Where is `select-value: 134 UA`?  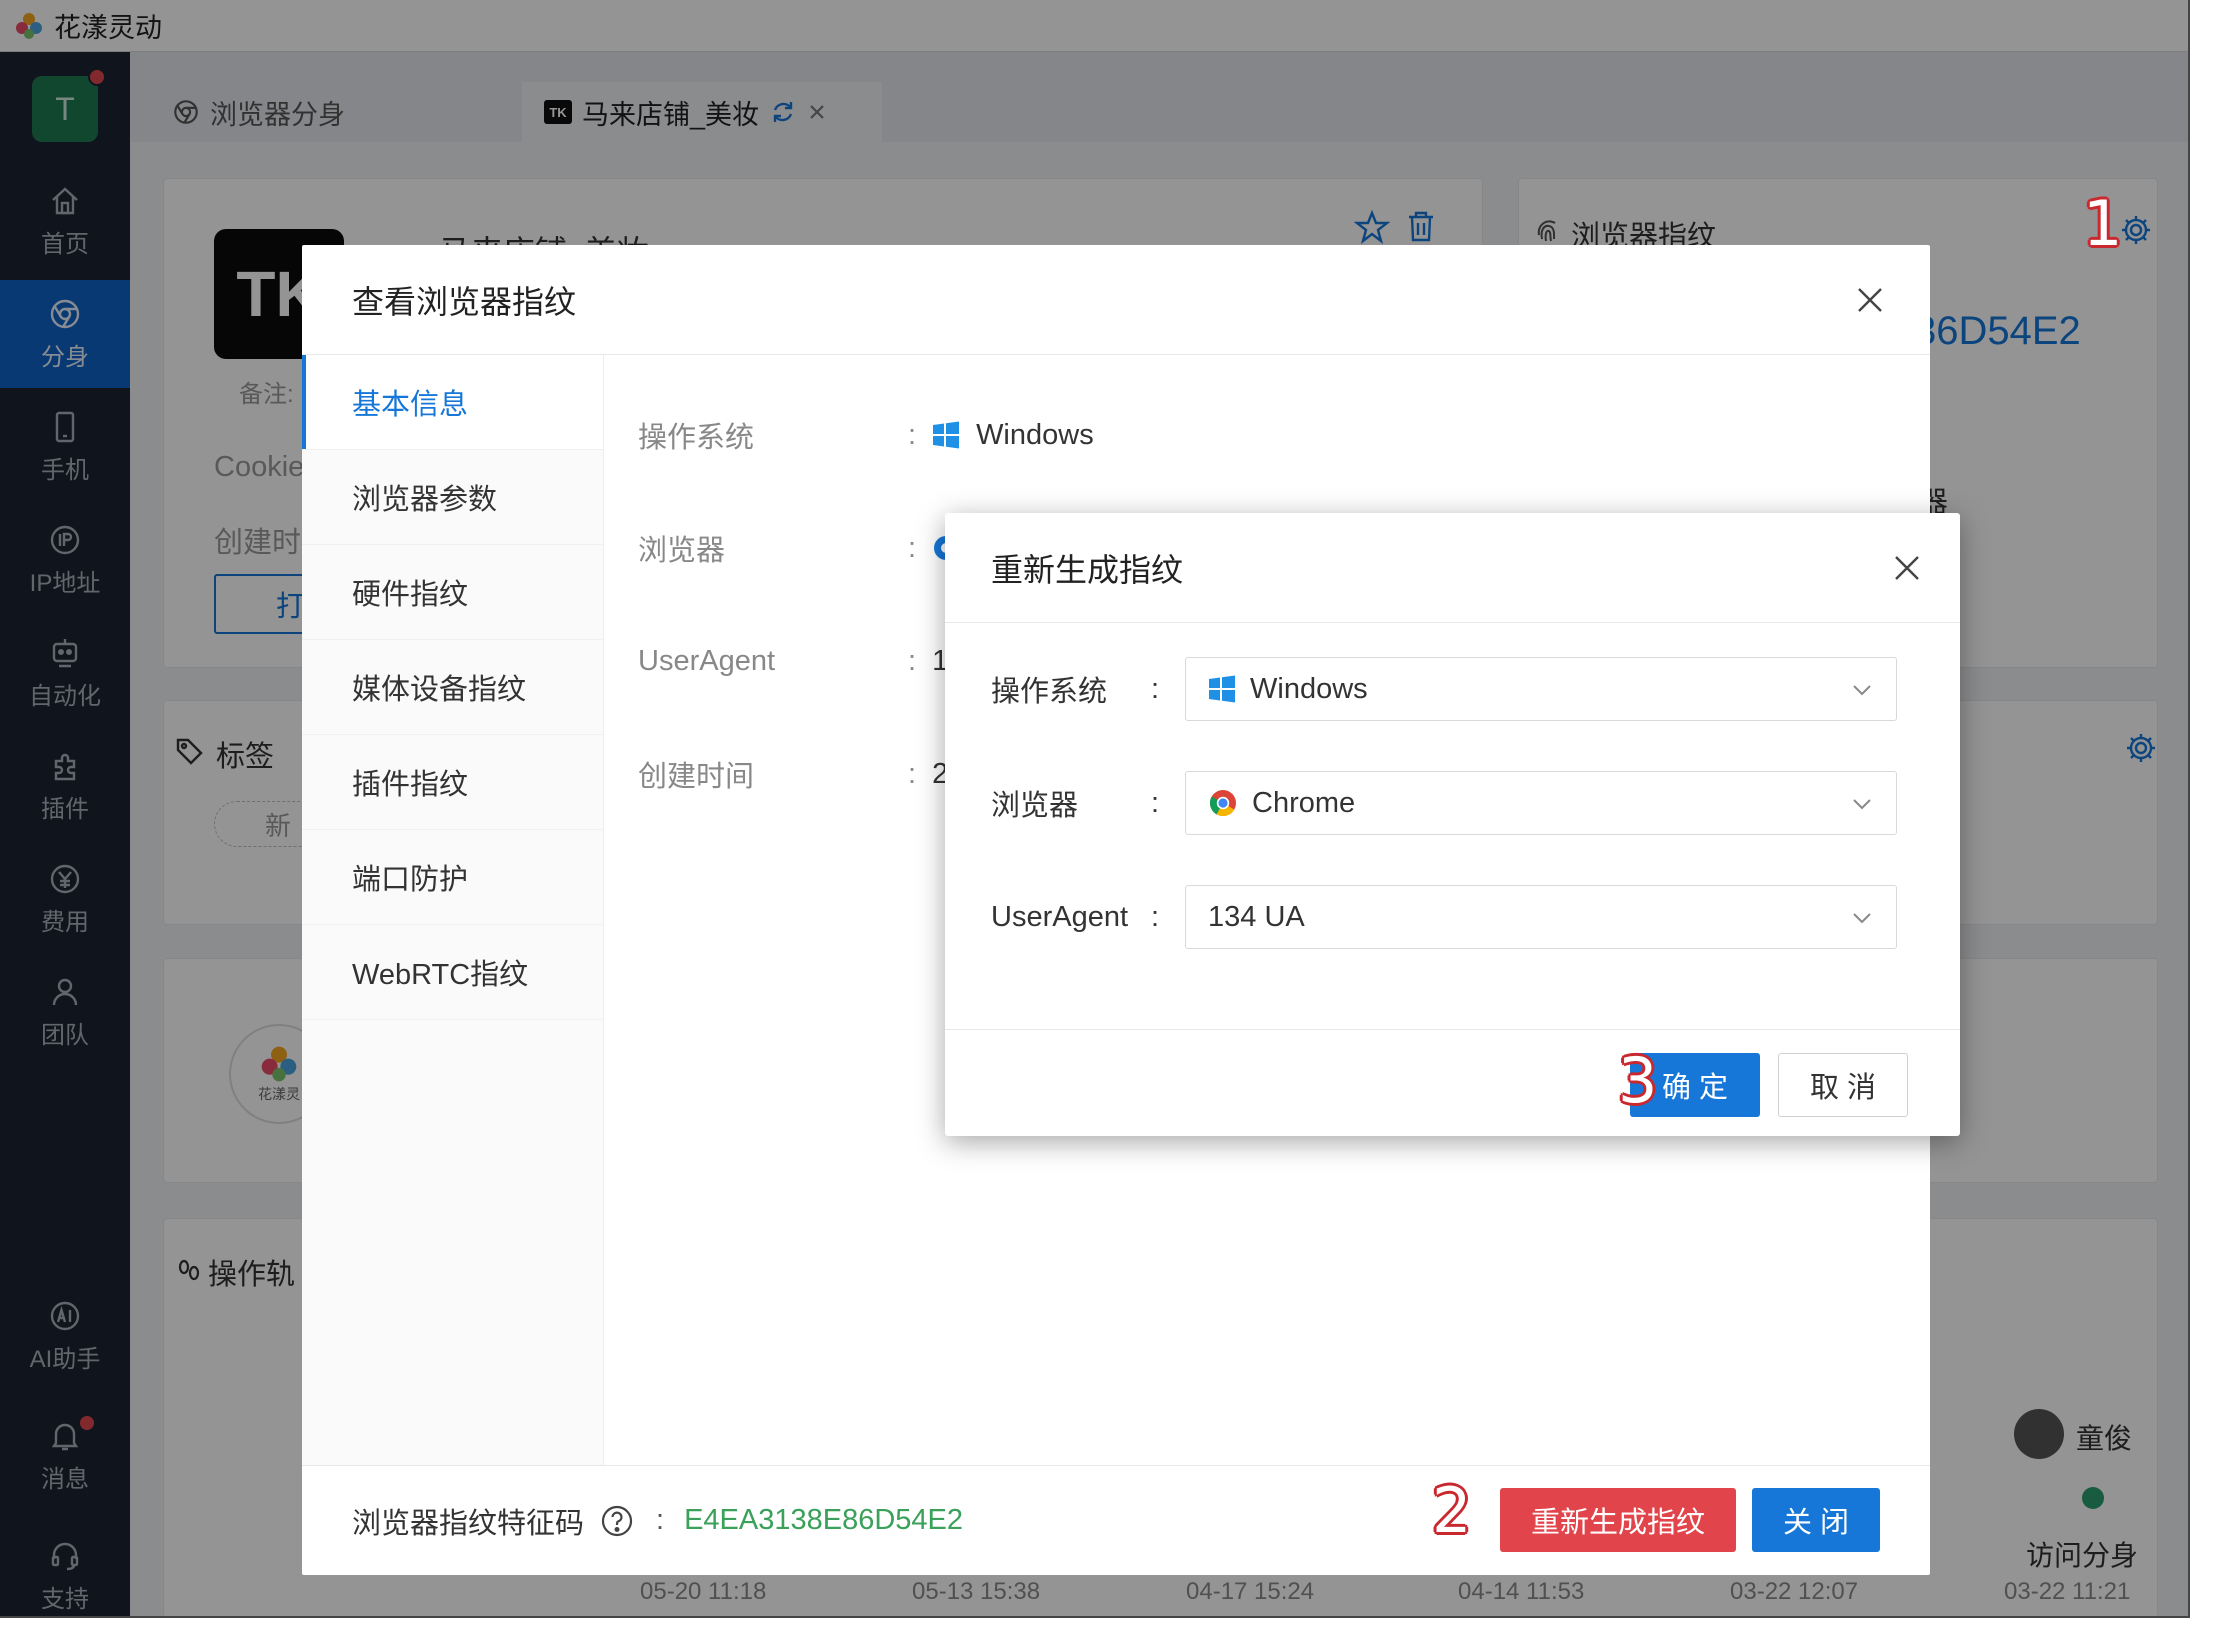 select-value: 134 UA is located at coordinates (1256, 916).